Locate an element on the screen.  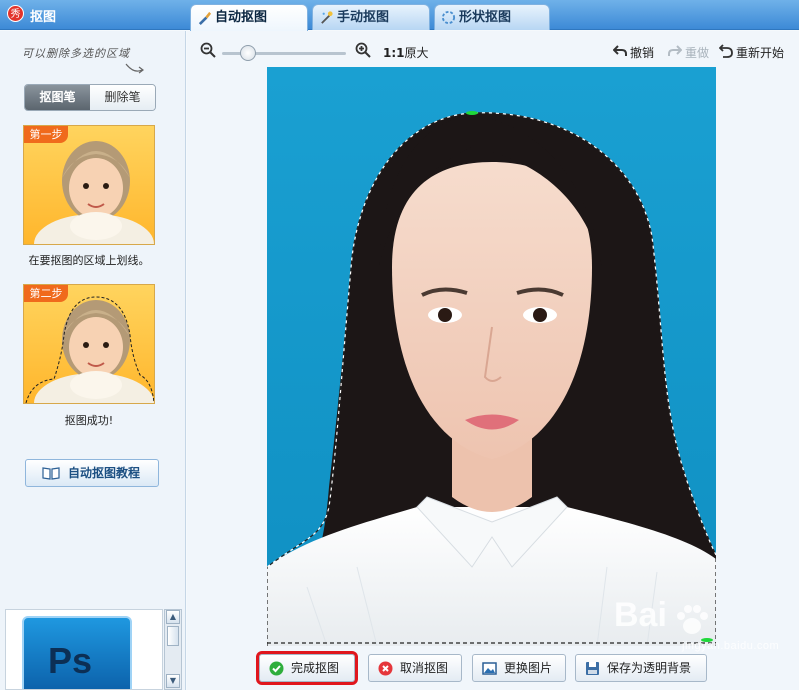
shape-icon is located at coordinates (448, 17).